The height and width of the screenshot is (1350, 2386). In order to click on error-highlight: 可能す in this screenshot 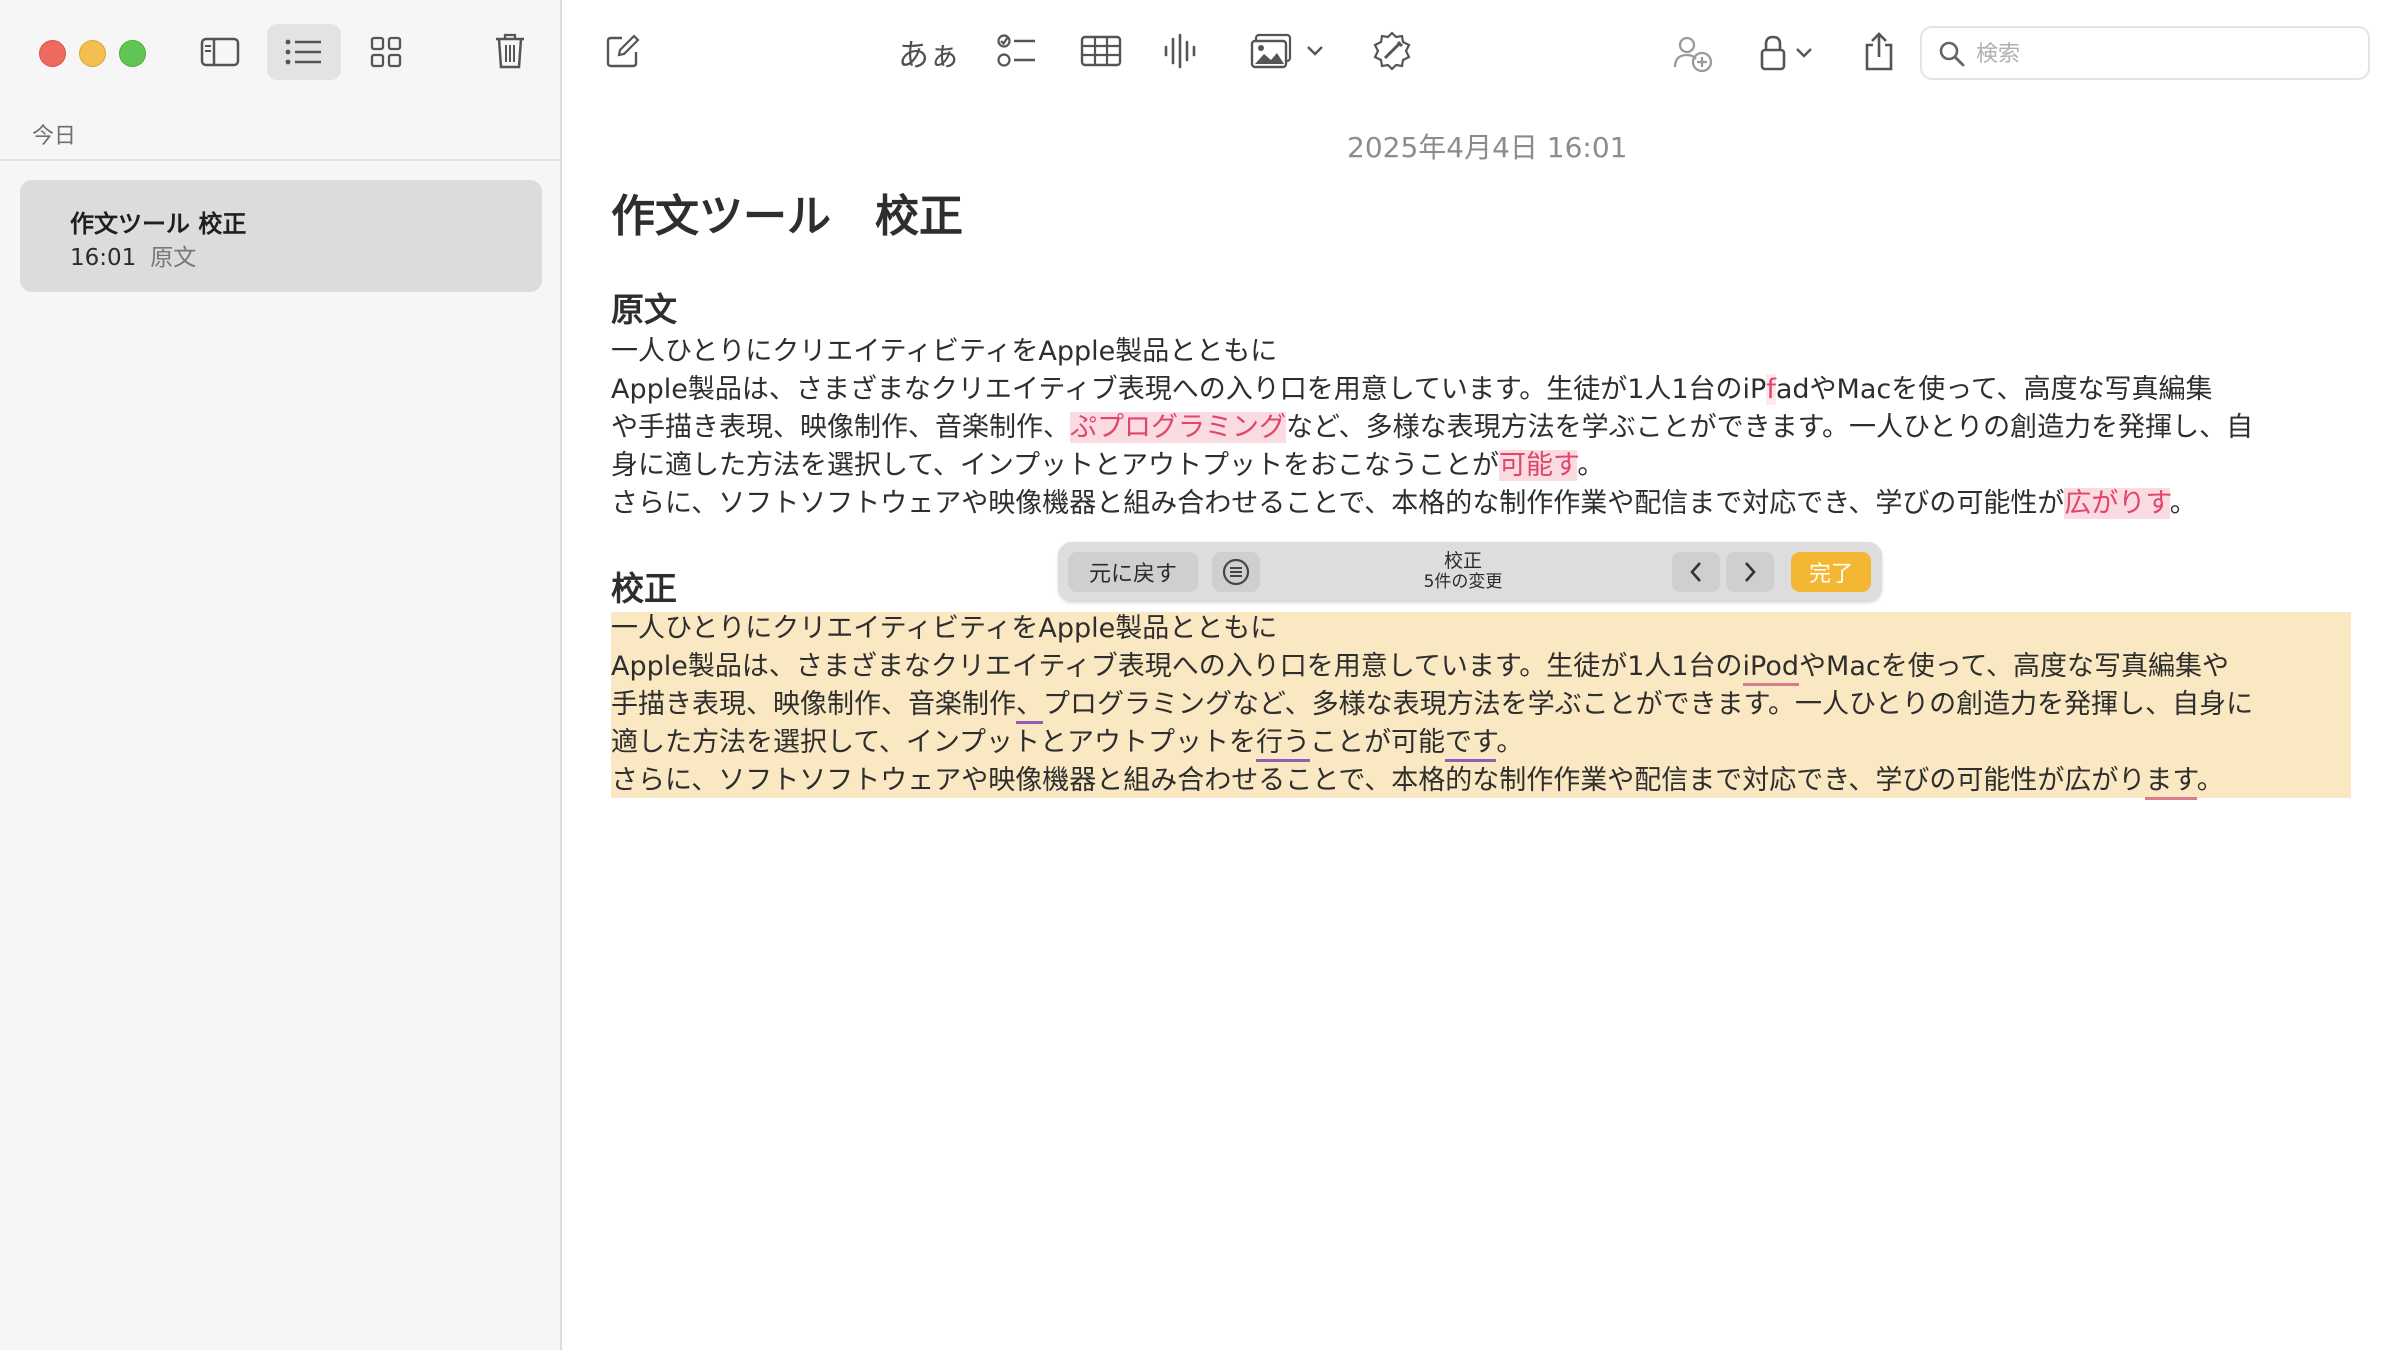, I will do `click(1538, 465)`.